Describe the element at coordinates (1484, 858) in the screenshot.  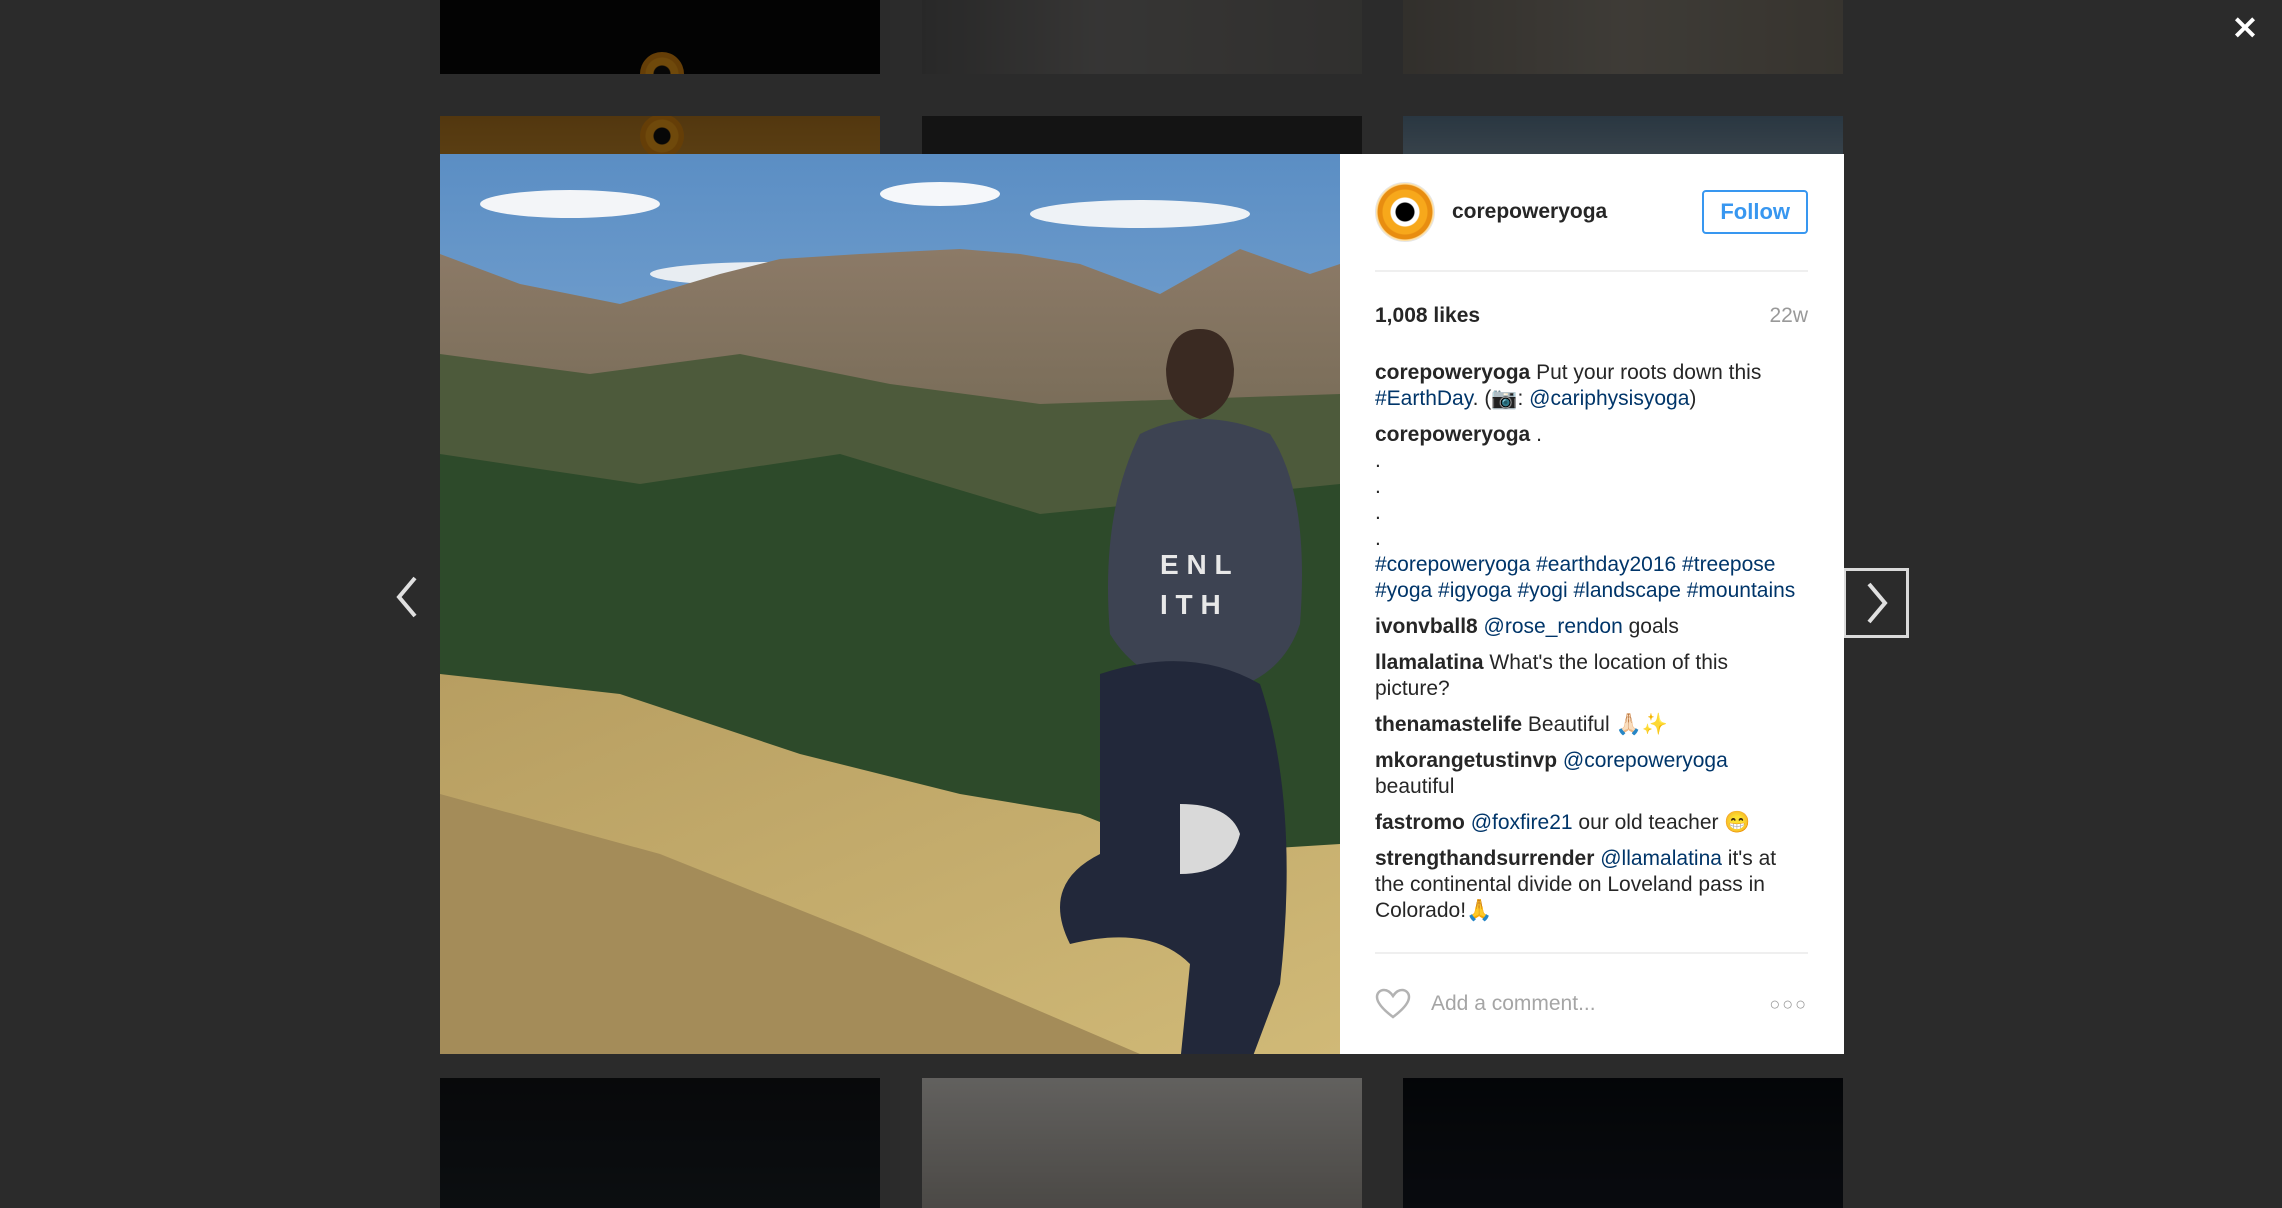
I see `comment-username: strengthandsurrender` at that location.